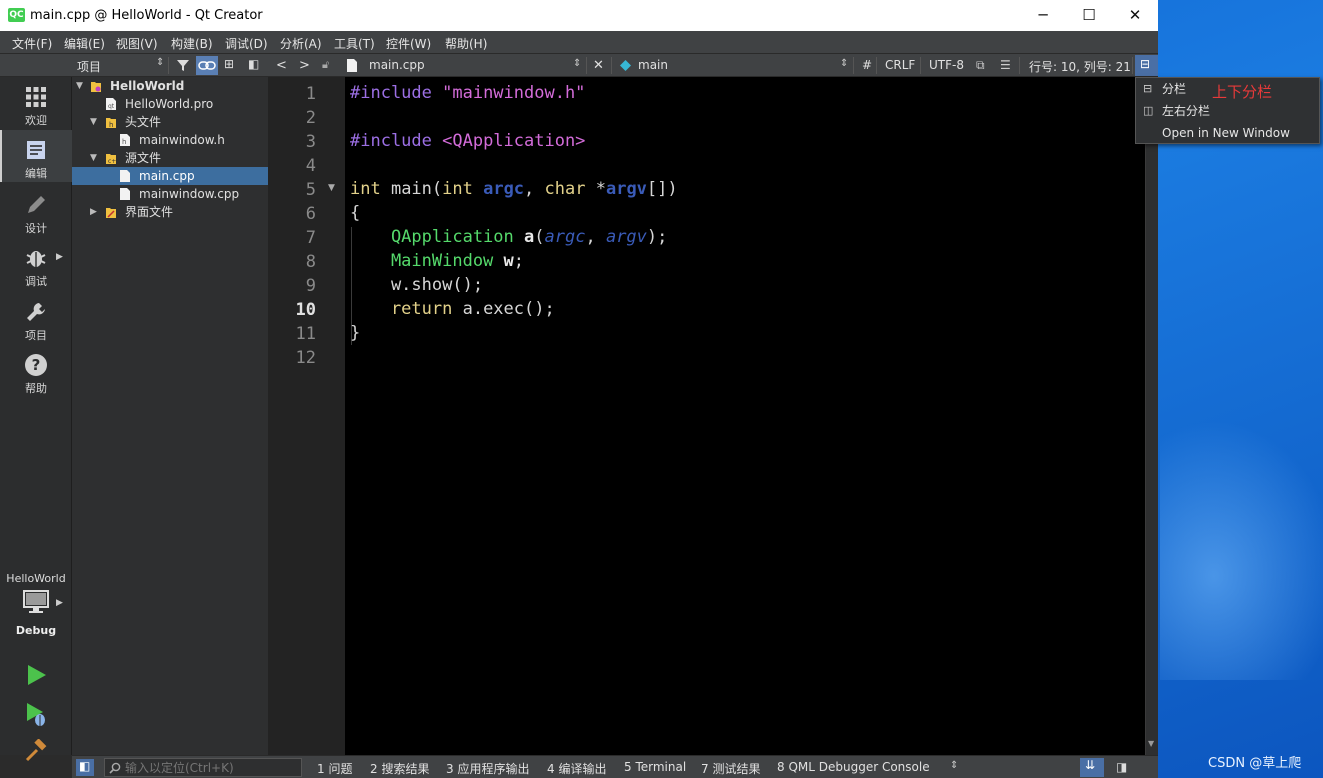 This screenshot has width=1323, height=778. What do you see at coordinates (1005, 65) in the screenshot?
I see `document-settings-icon: ☰` at bounding box center [1005, 65].